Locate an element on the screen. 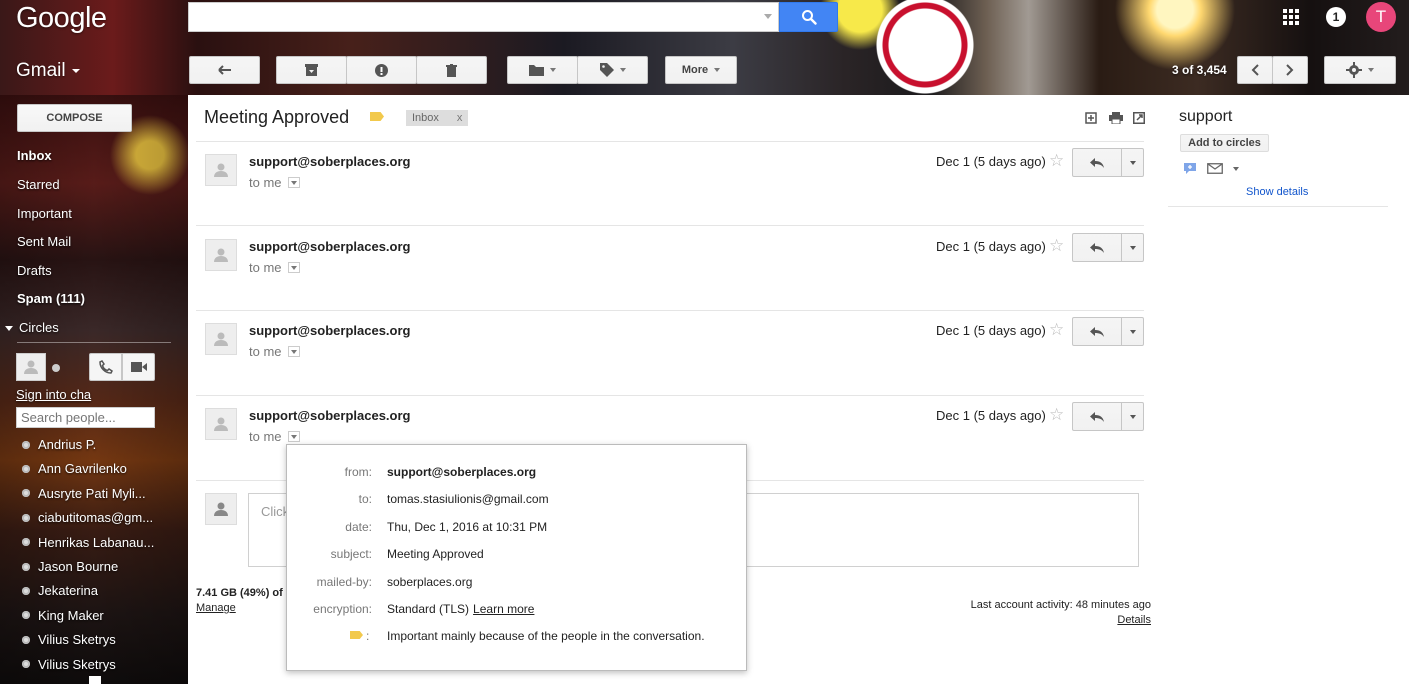  notifications-badge: 1 is located at coordinates (1336, 17).